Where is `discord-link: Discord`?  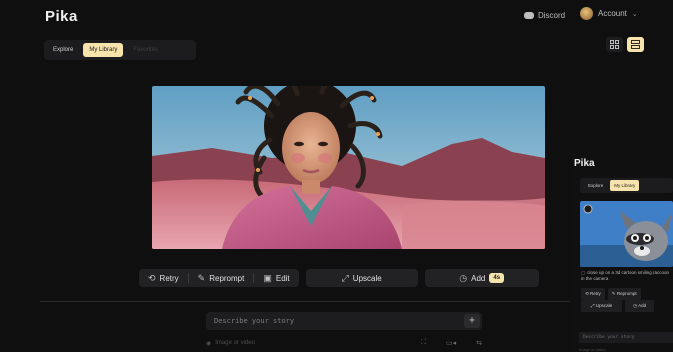 discord-link: Discord is located at coordinates (544, 15).